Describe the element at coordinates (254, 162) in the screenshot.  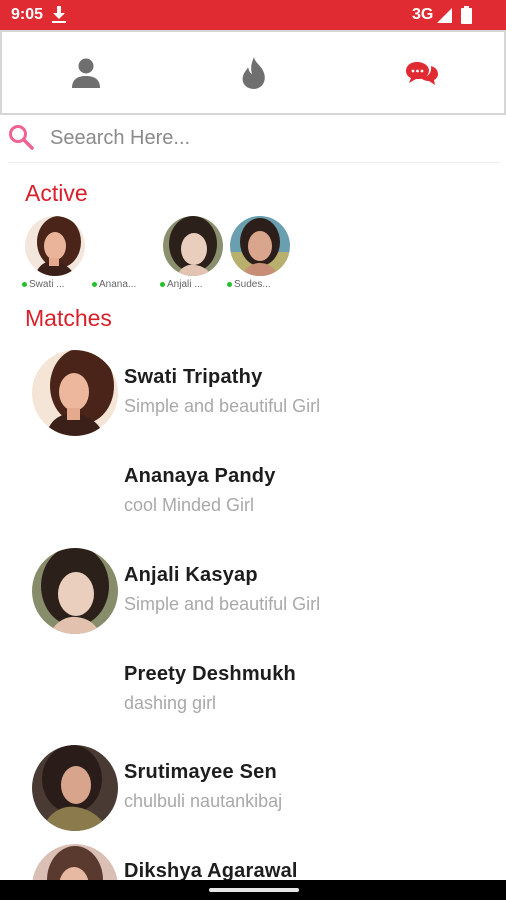
I see `search-divider` at that location.